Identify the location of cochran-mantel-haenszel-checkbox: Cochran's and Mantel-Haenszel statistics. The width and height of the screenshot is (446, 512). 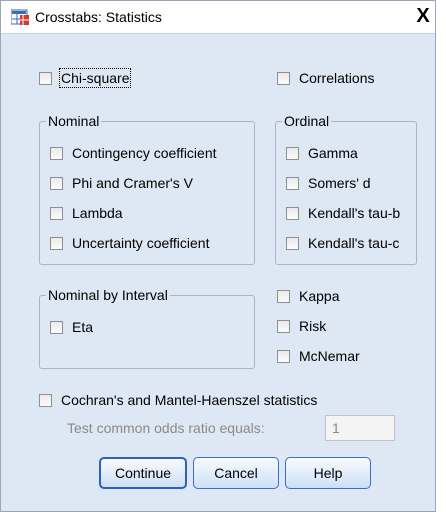
(178, 400).